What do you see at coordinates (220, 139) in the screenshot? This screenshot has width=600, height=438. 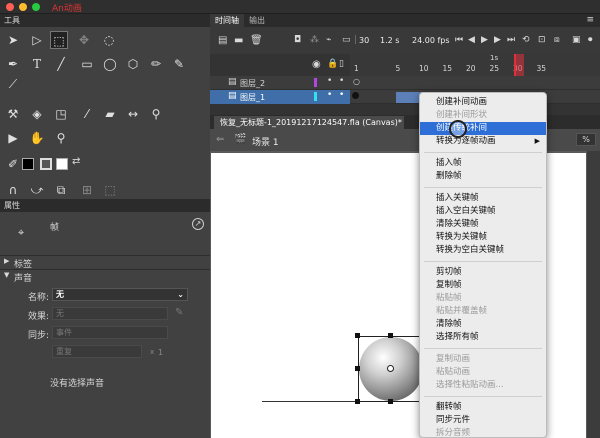 I see `back-arrow-icon: ⇐` at bounding box center [220, 139].